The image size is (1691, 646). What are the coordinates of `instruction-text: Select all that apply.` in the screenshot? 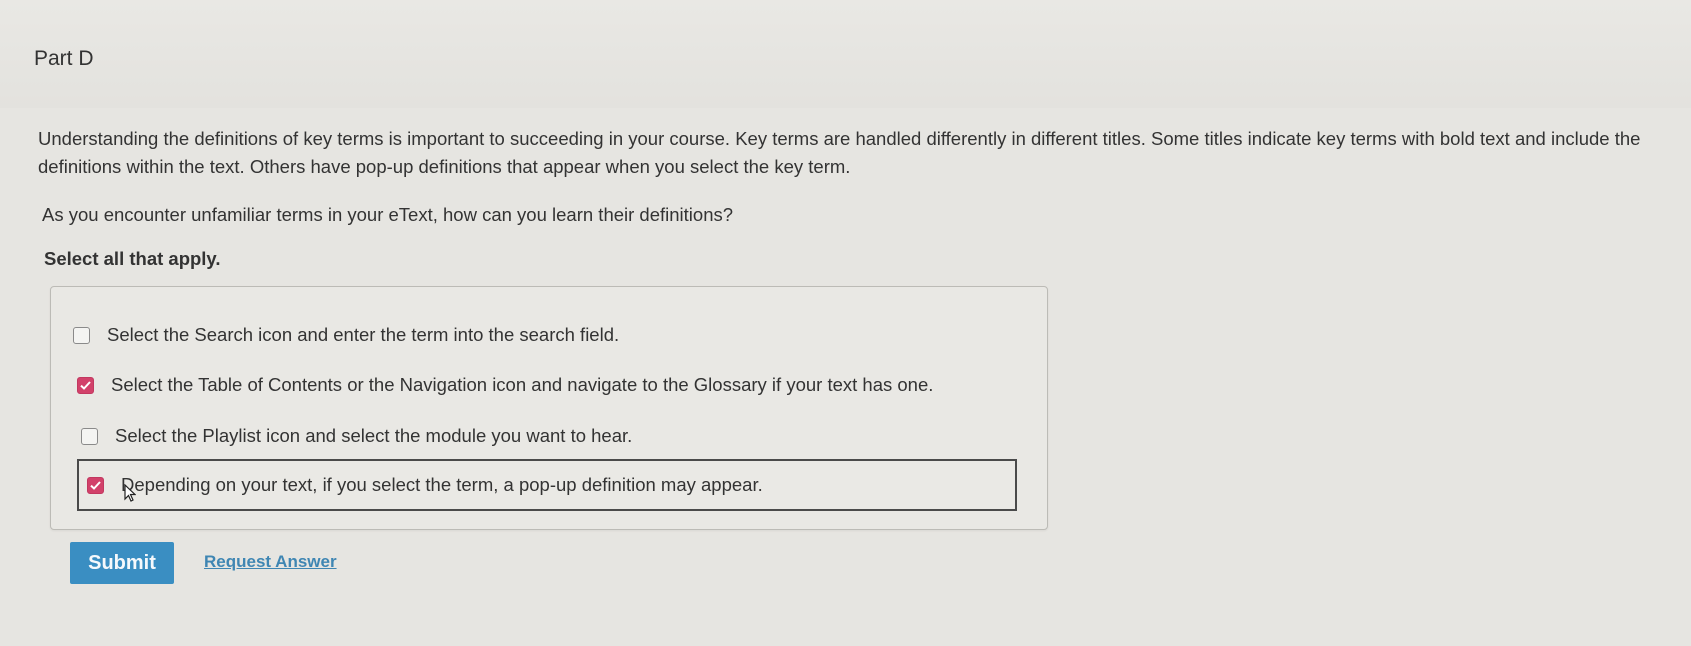 It's located at (132, 258).